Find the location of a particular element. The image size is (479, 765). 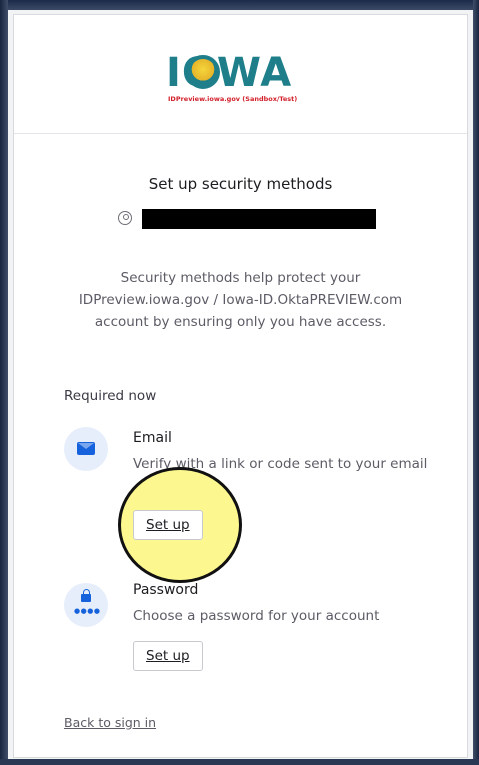

password-lock-icon: ●●●● is located at coordinates (86, 605).